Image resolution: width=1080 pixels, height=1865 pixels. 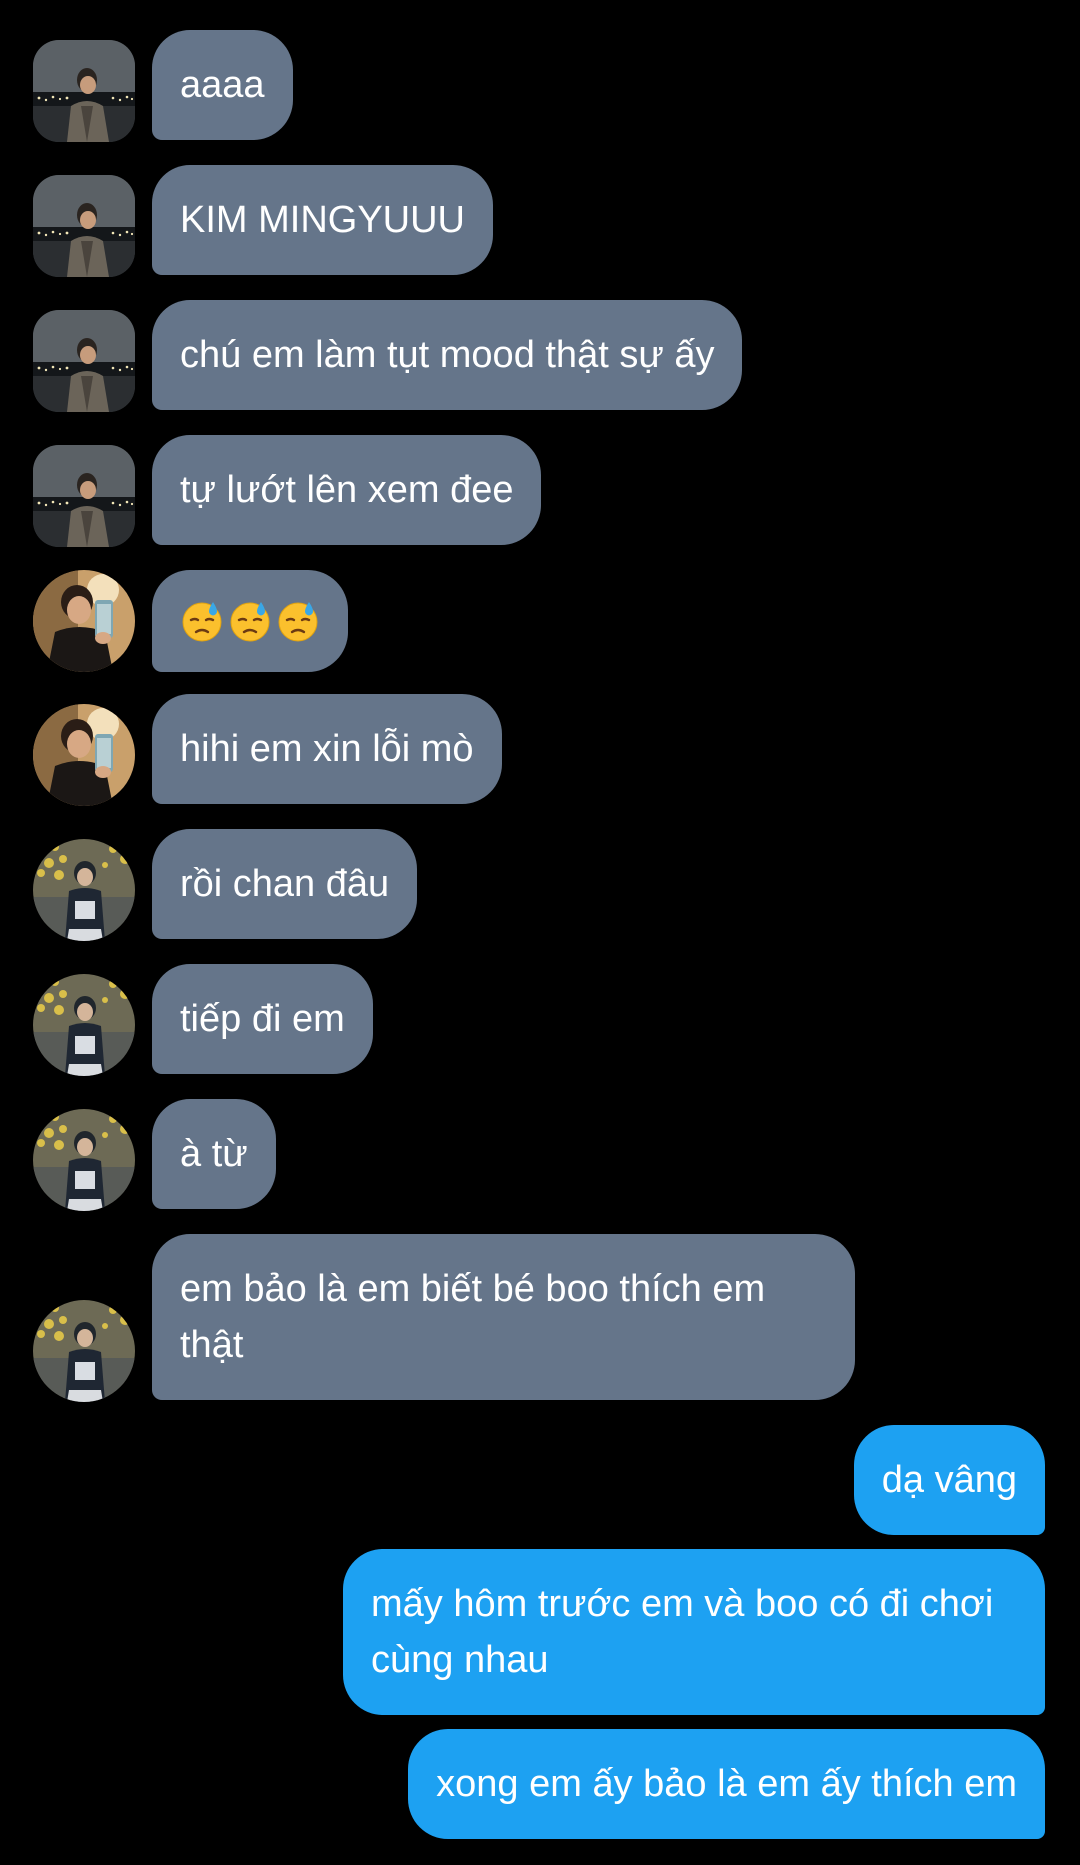 I want to click on message-text: tiếp đi em, so click(x=262, y=1019).